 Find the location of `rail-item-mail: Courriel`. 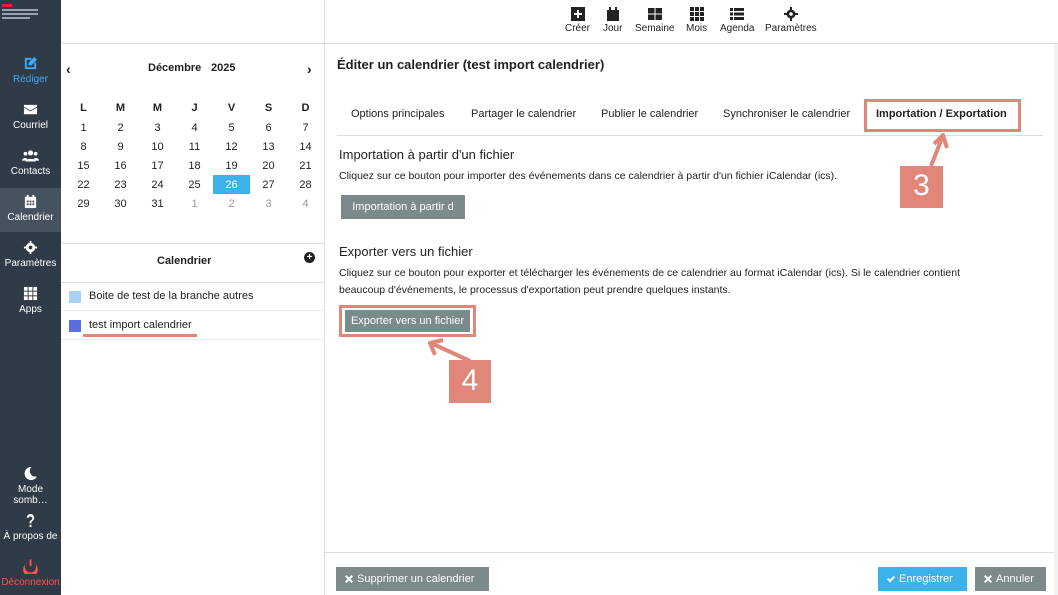

rail-item-mail: Courriel is located at coordinates (30, 118).